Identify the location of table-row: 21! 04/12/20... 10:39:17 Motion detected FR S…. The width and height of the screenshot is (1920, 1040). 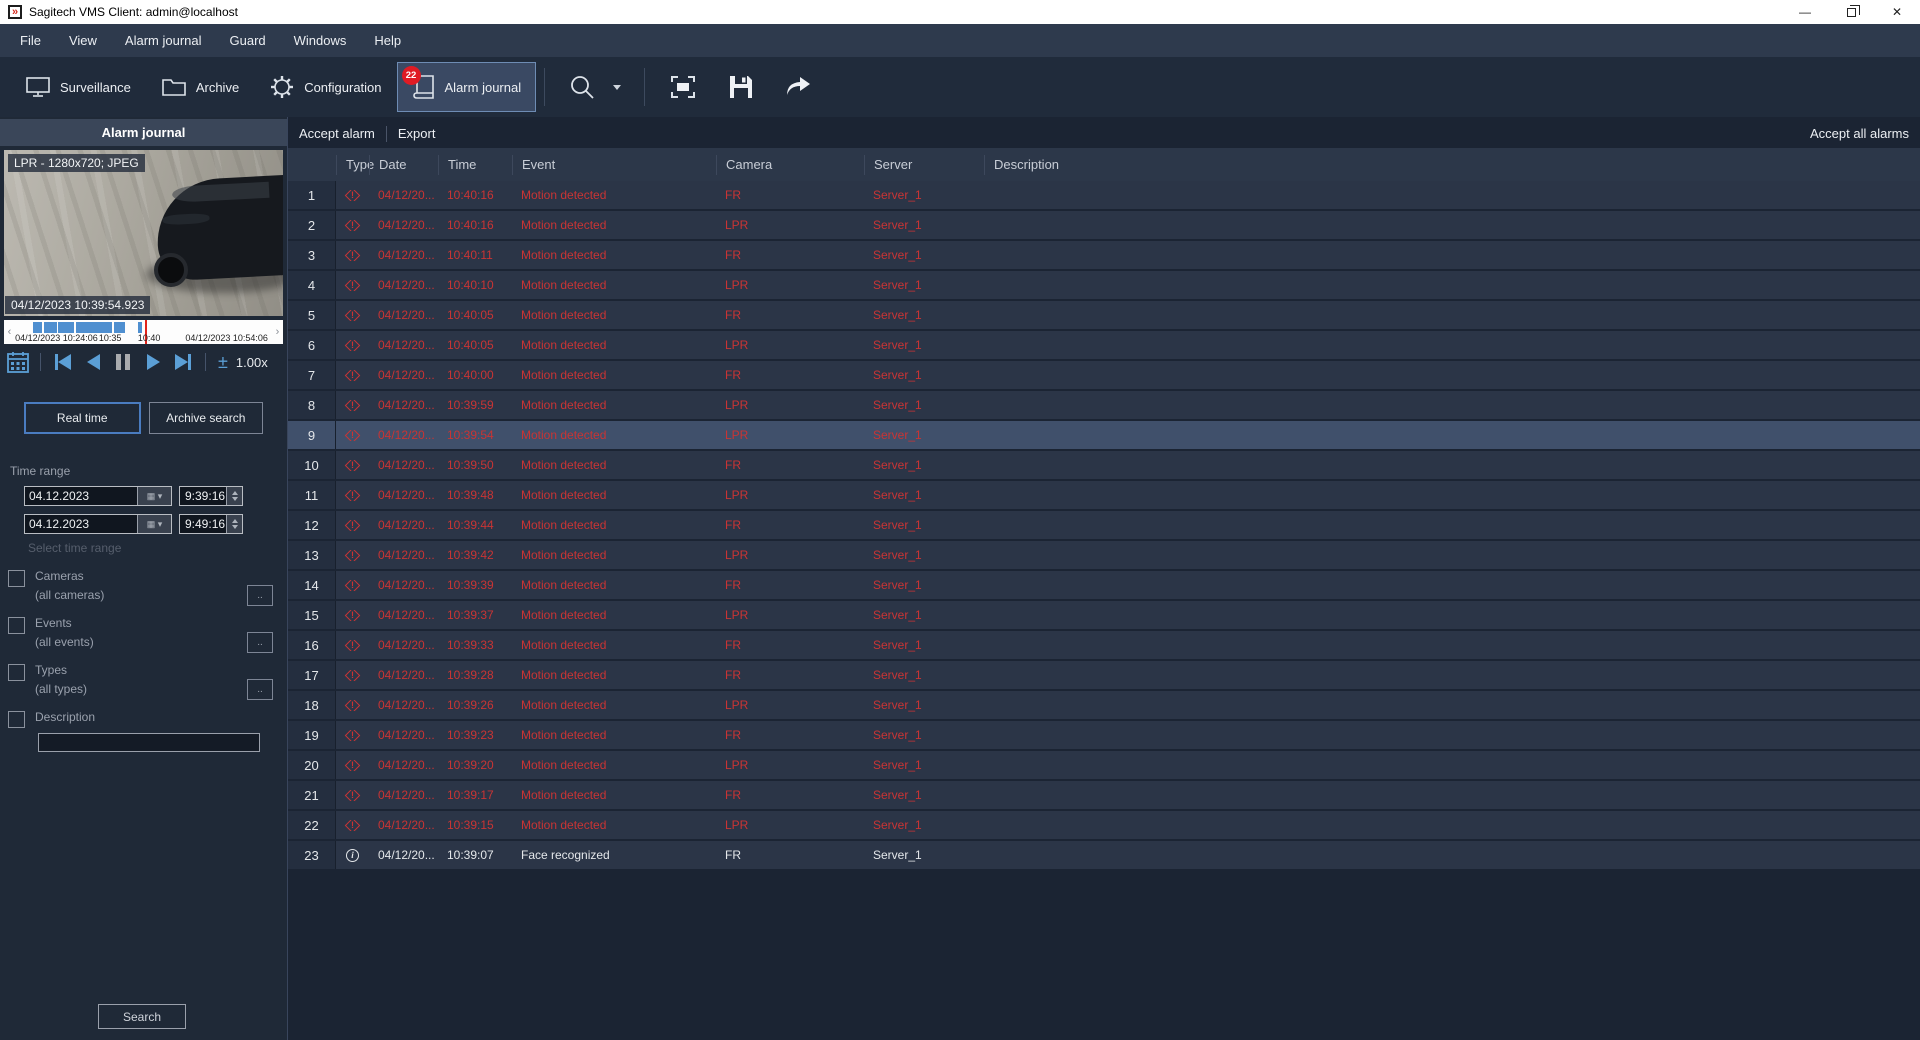
(1104, 796).